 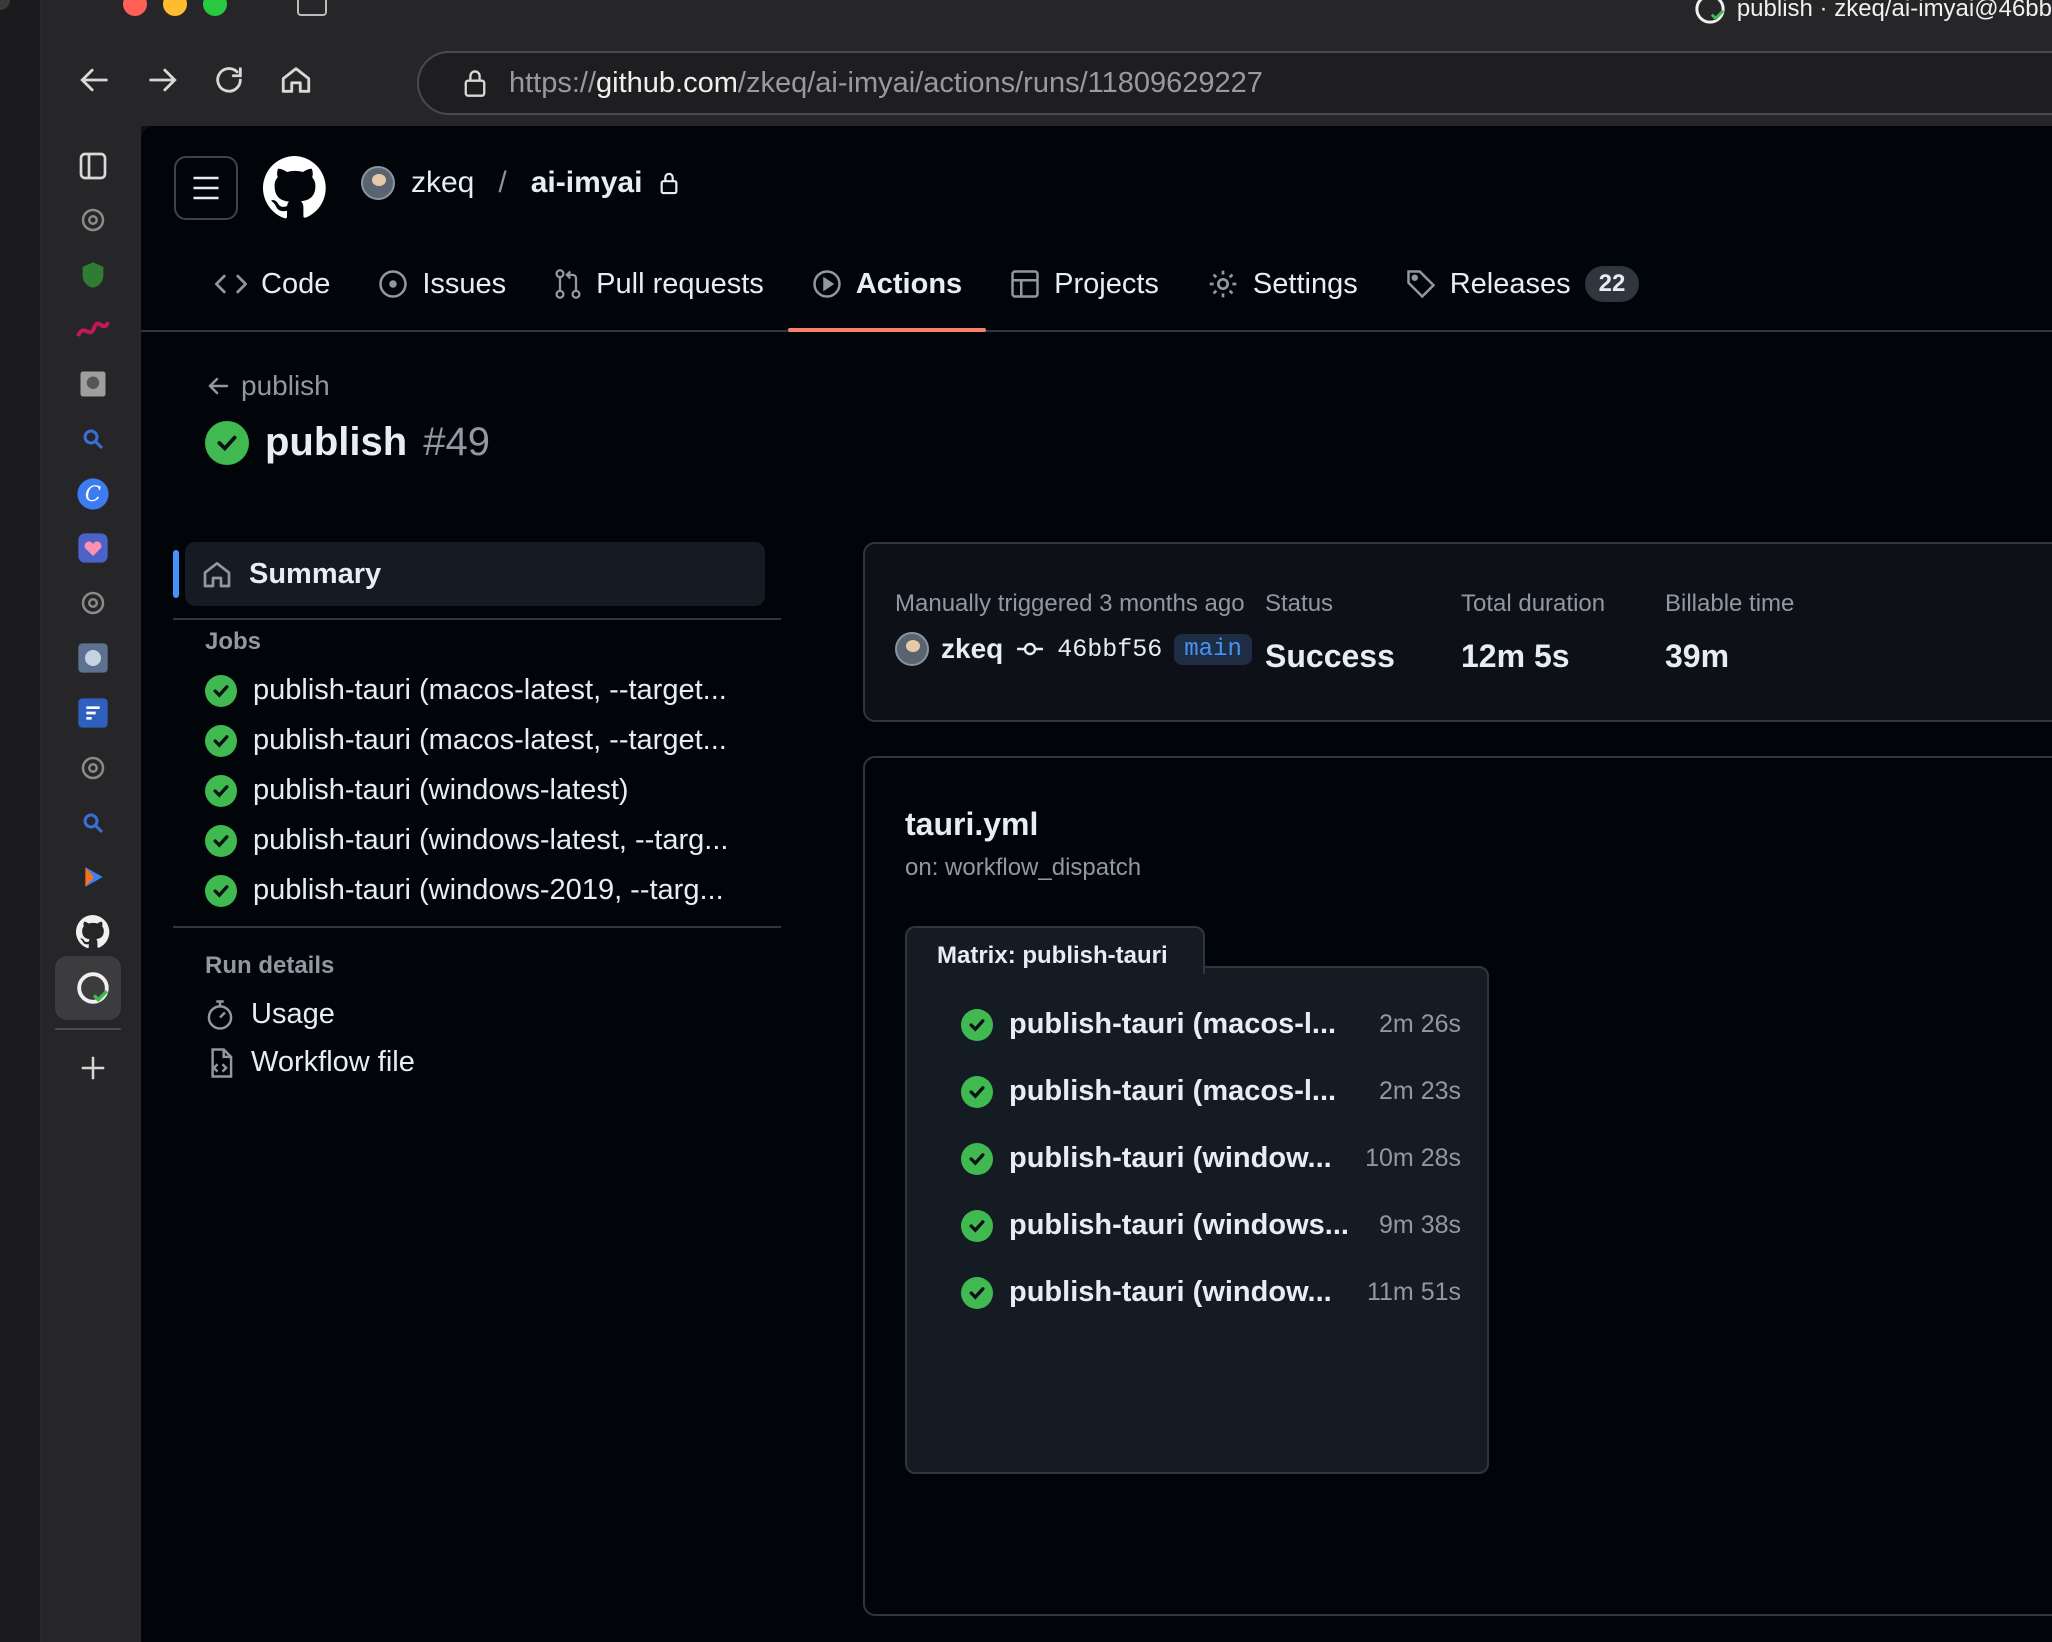 I want to click on c-app-icon: C, so click(x=93, y=494).